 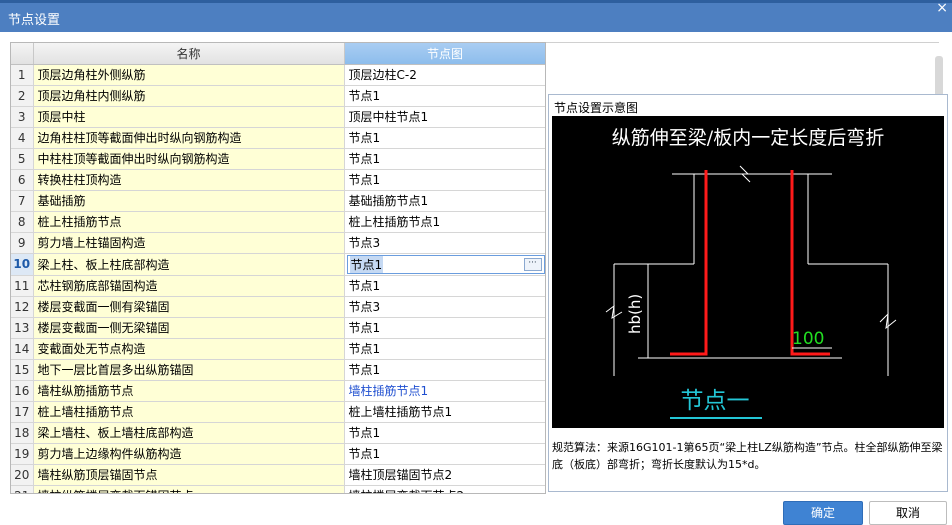 What do you see at coordinates (189, 454) in the screenshot?
I see `row-name-cell: 剪力墙上边缘构件纵筋构造` at bounding box center [189, 454].